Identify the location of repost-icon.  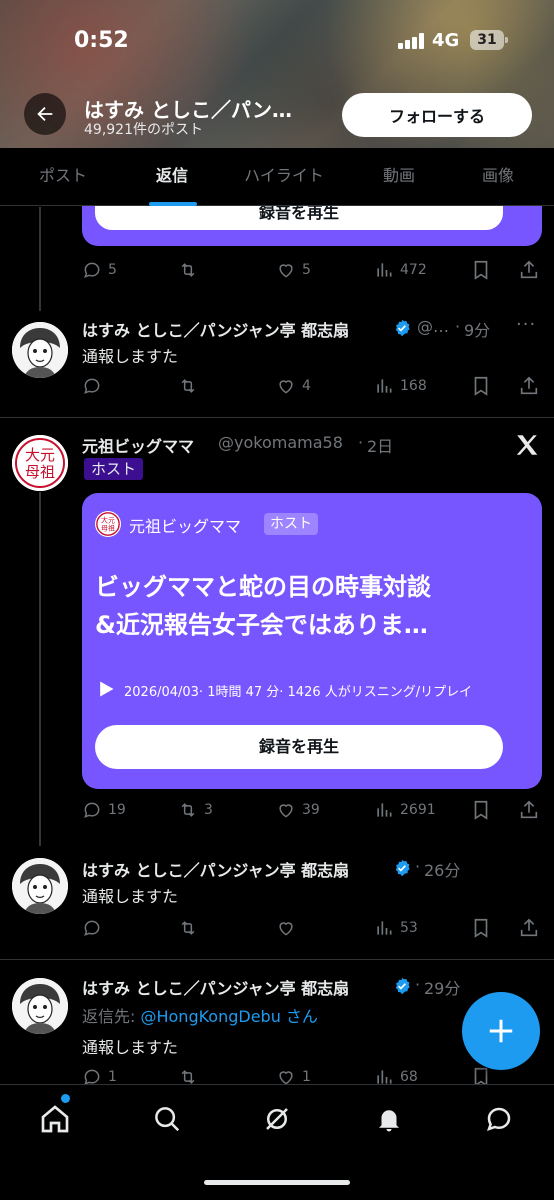
(188, 810).